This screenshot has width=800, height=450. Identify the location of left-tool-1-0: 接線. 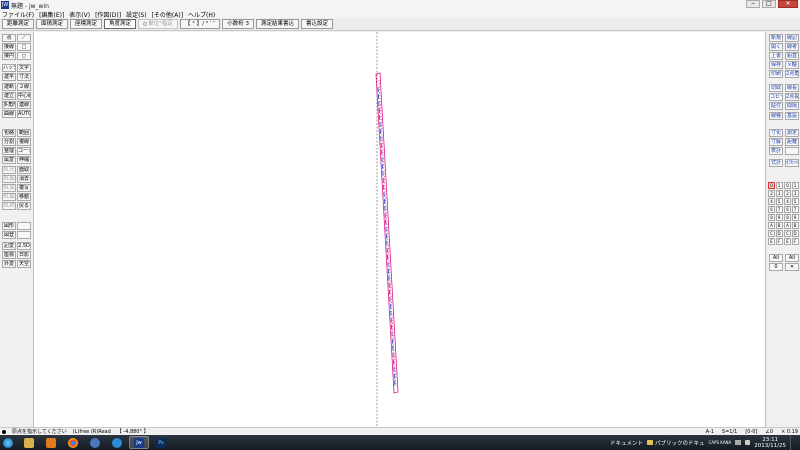
(9, 47).